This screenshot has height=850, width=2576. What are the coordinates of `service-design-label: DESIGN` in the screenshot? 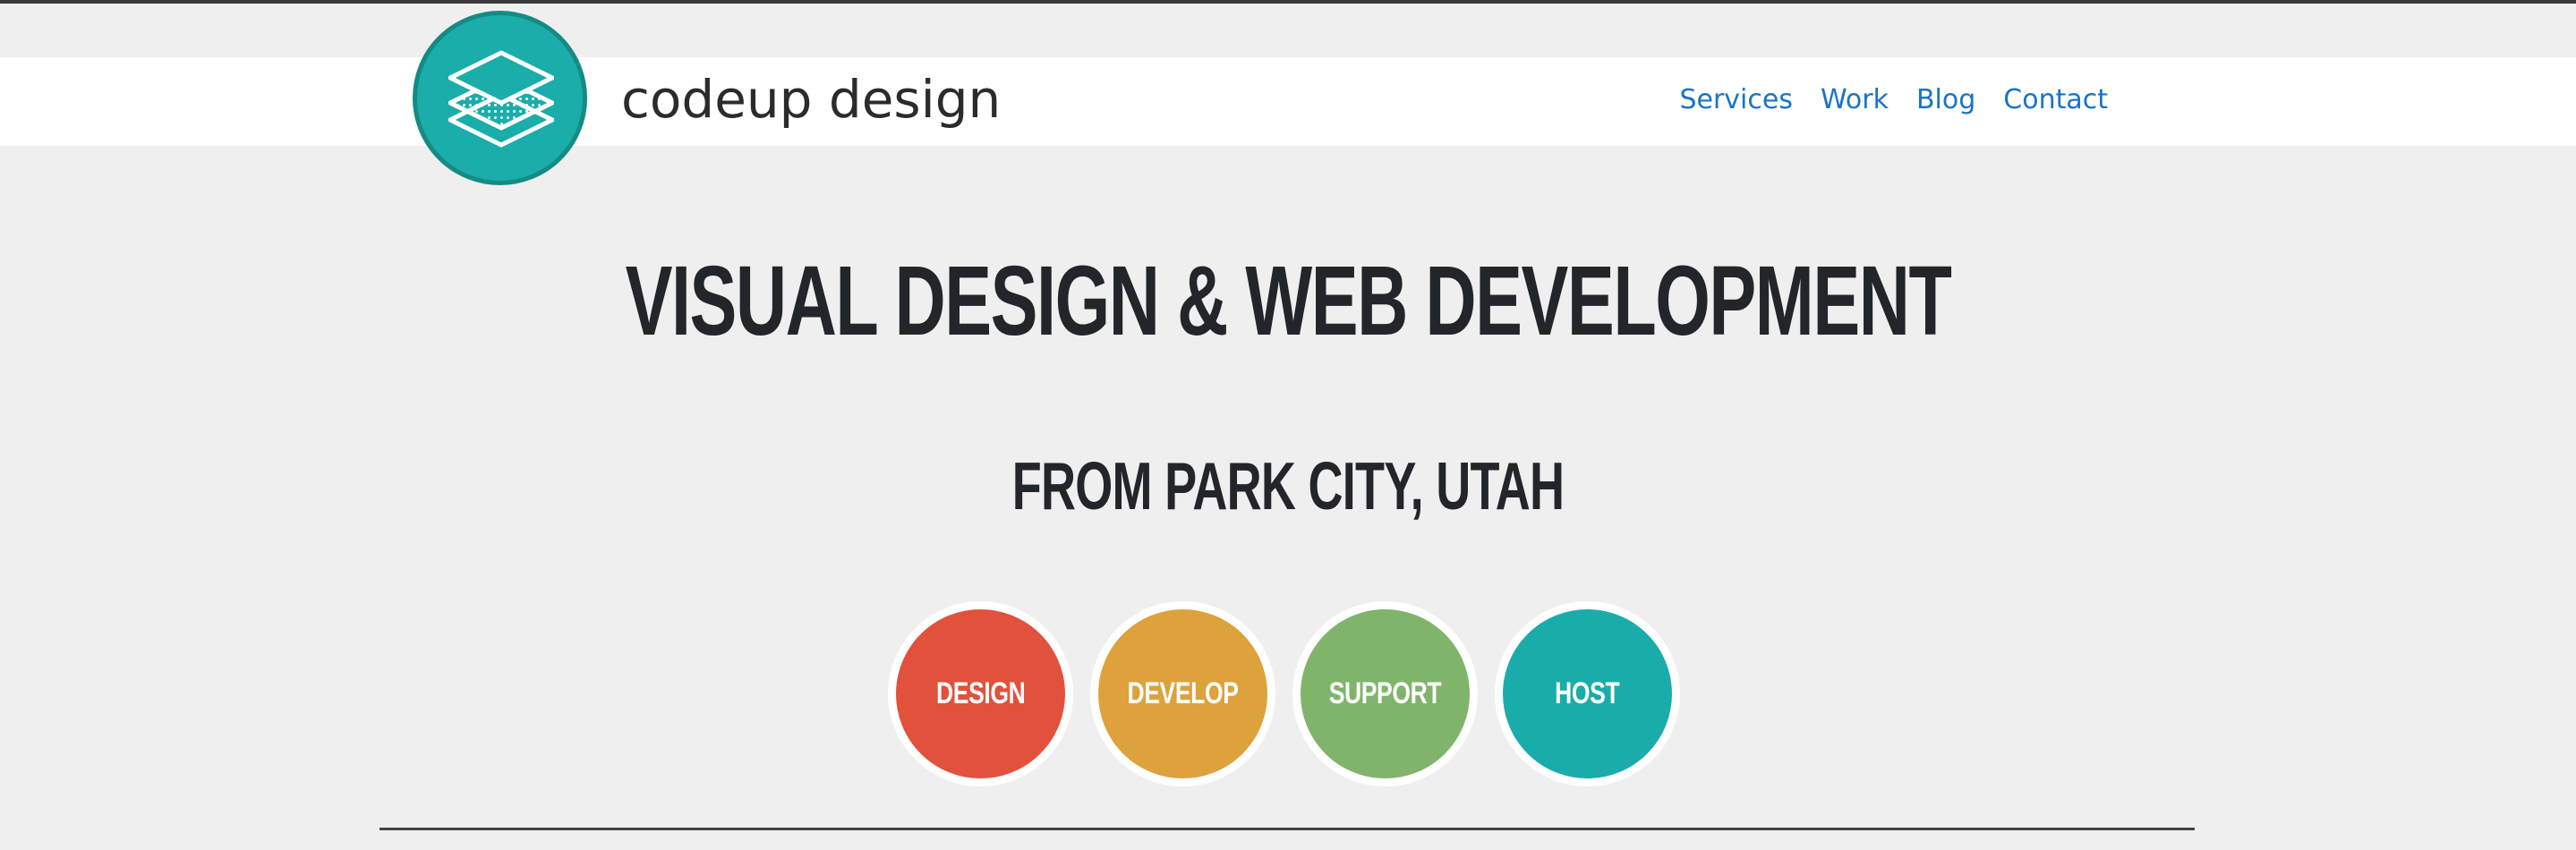 It's located at (980, 693).